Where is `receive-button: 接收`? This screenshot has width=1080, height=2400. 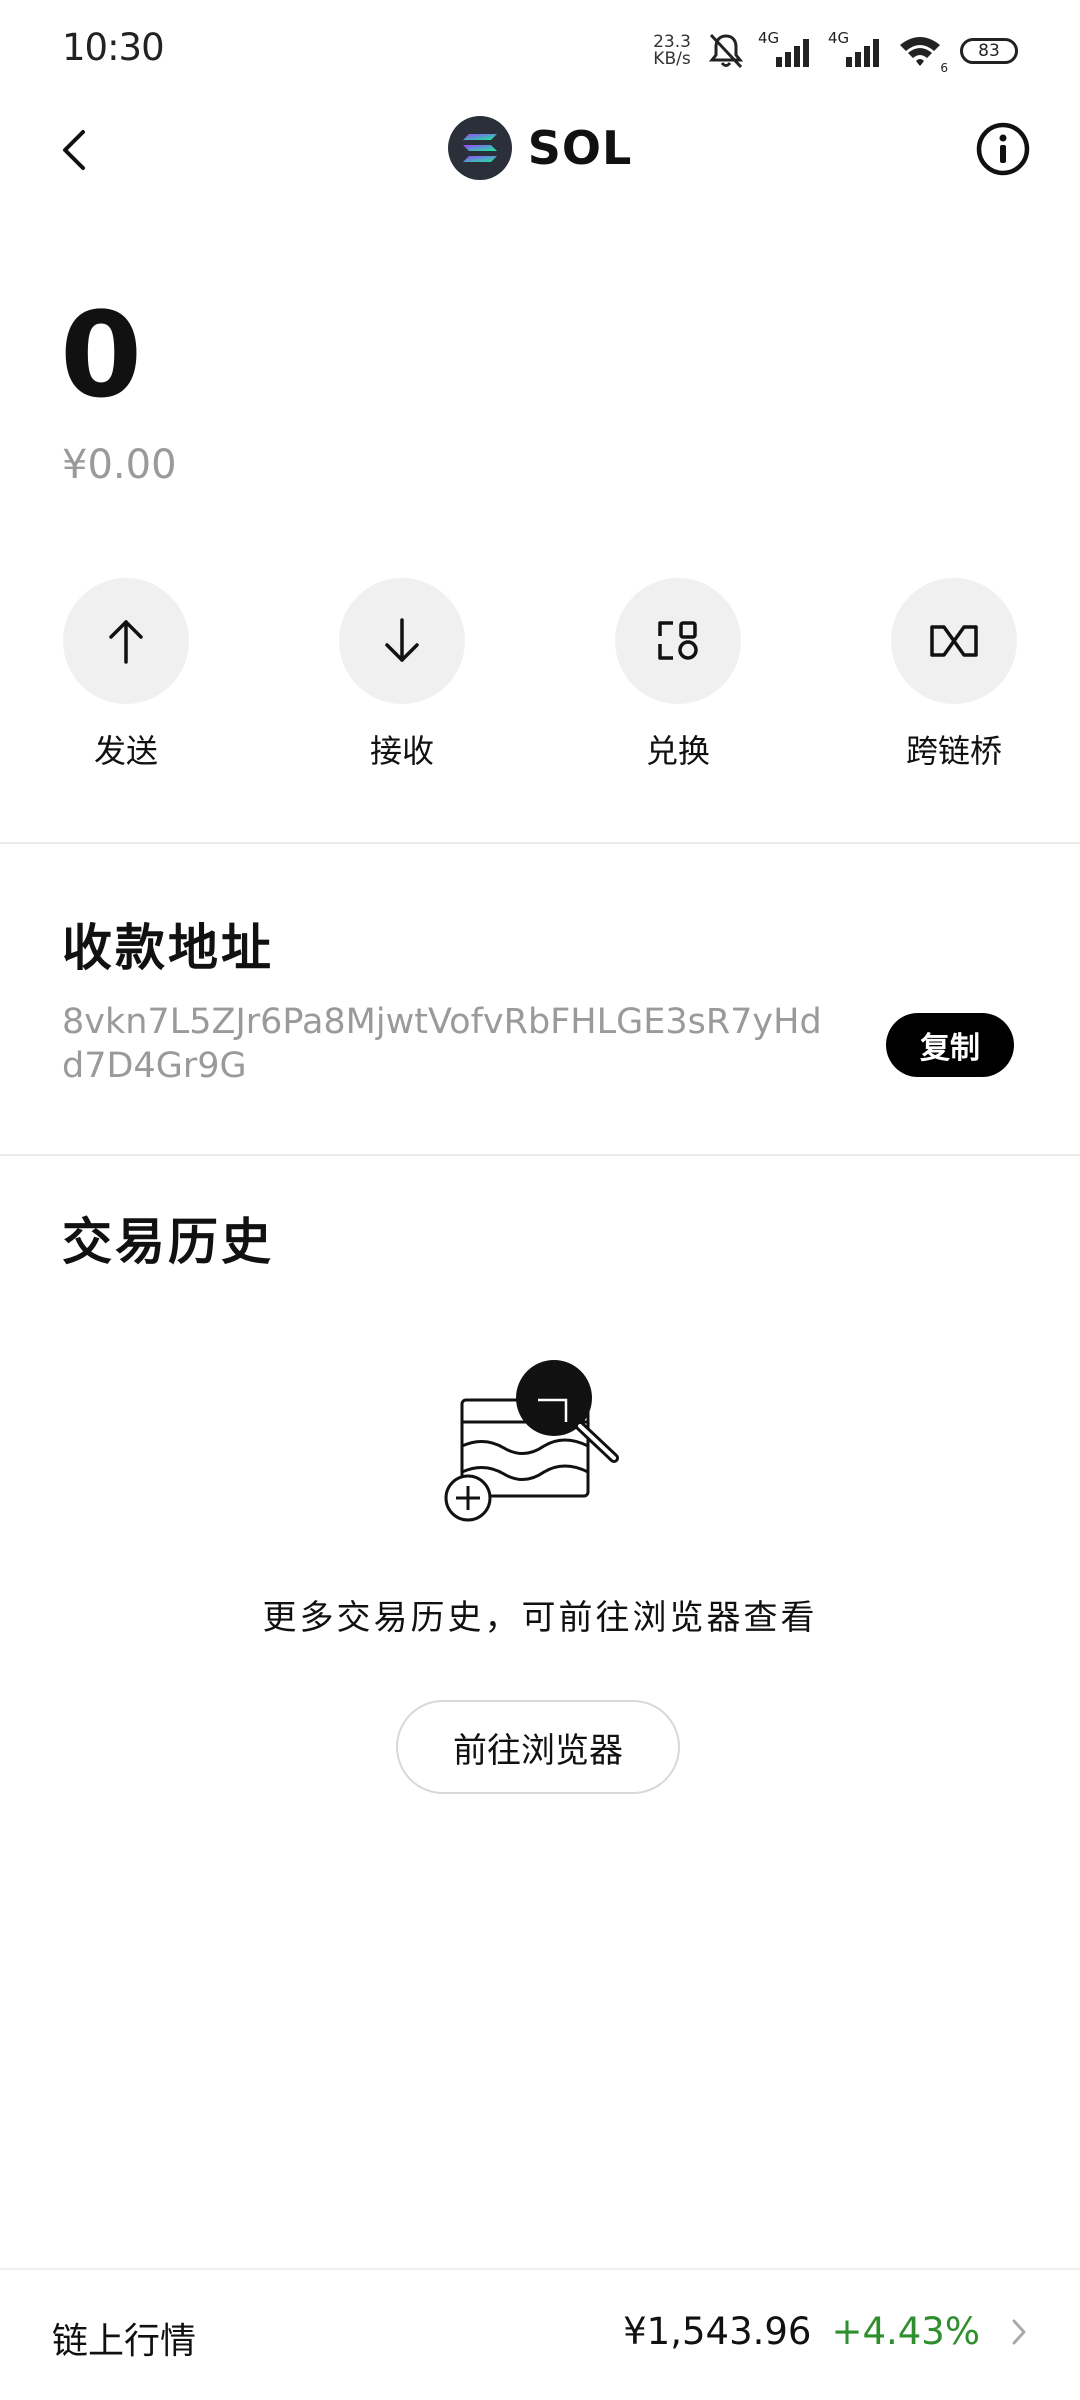
receive-button: 接收 is located at coordinates (402, 675).